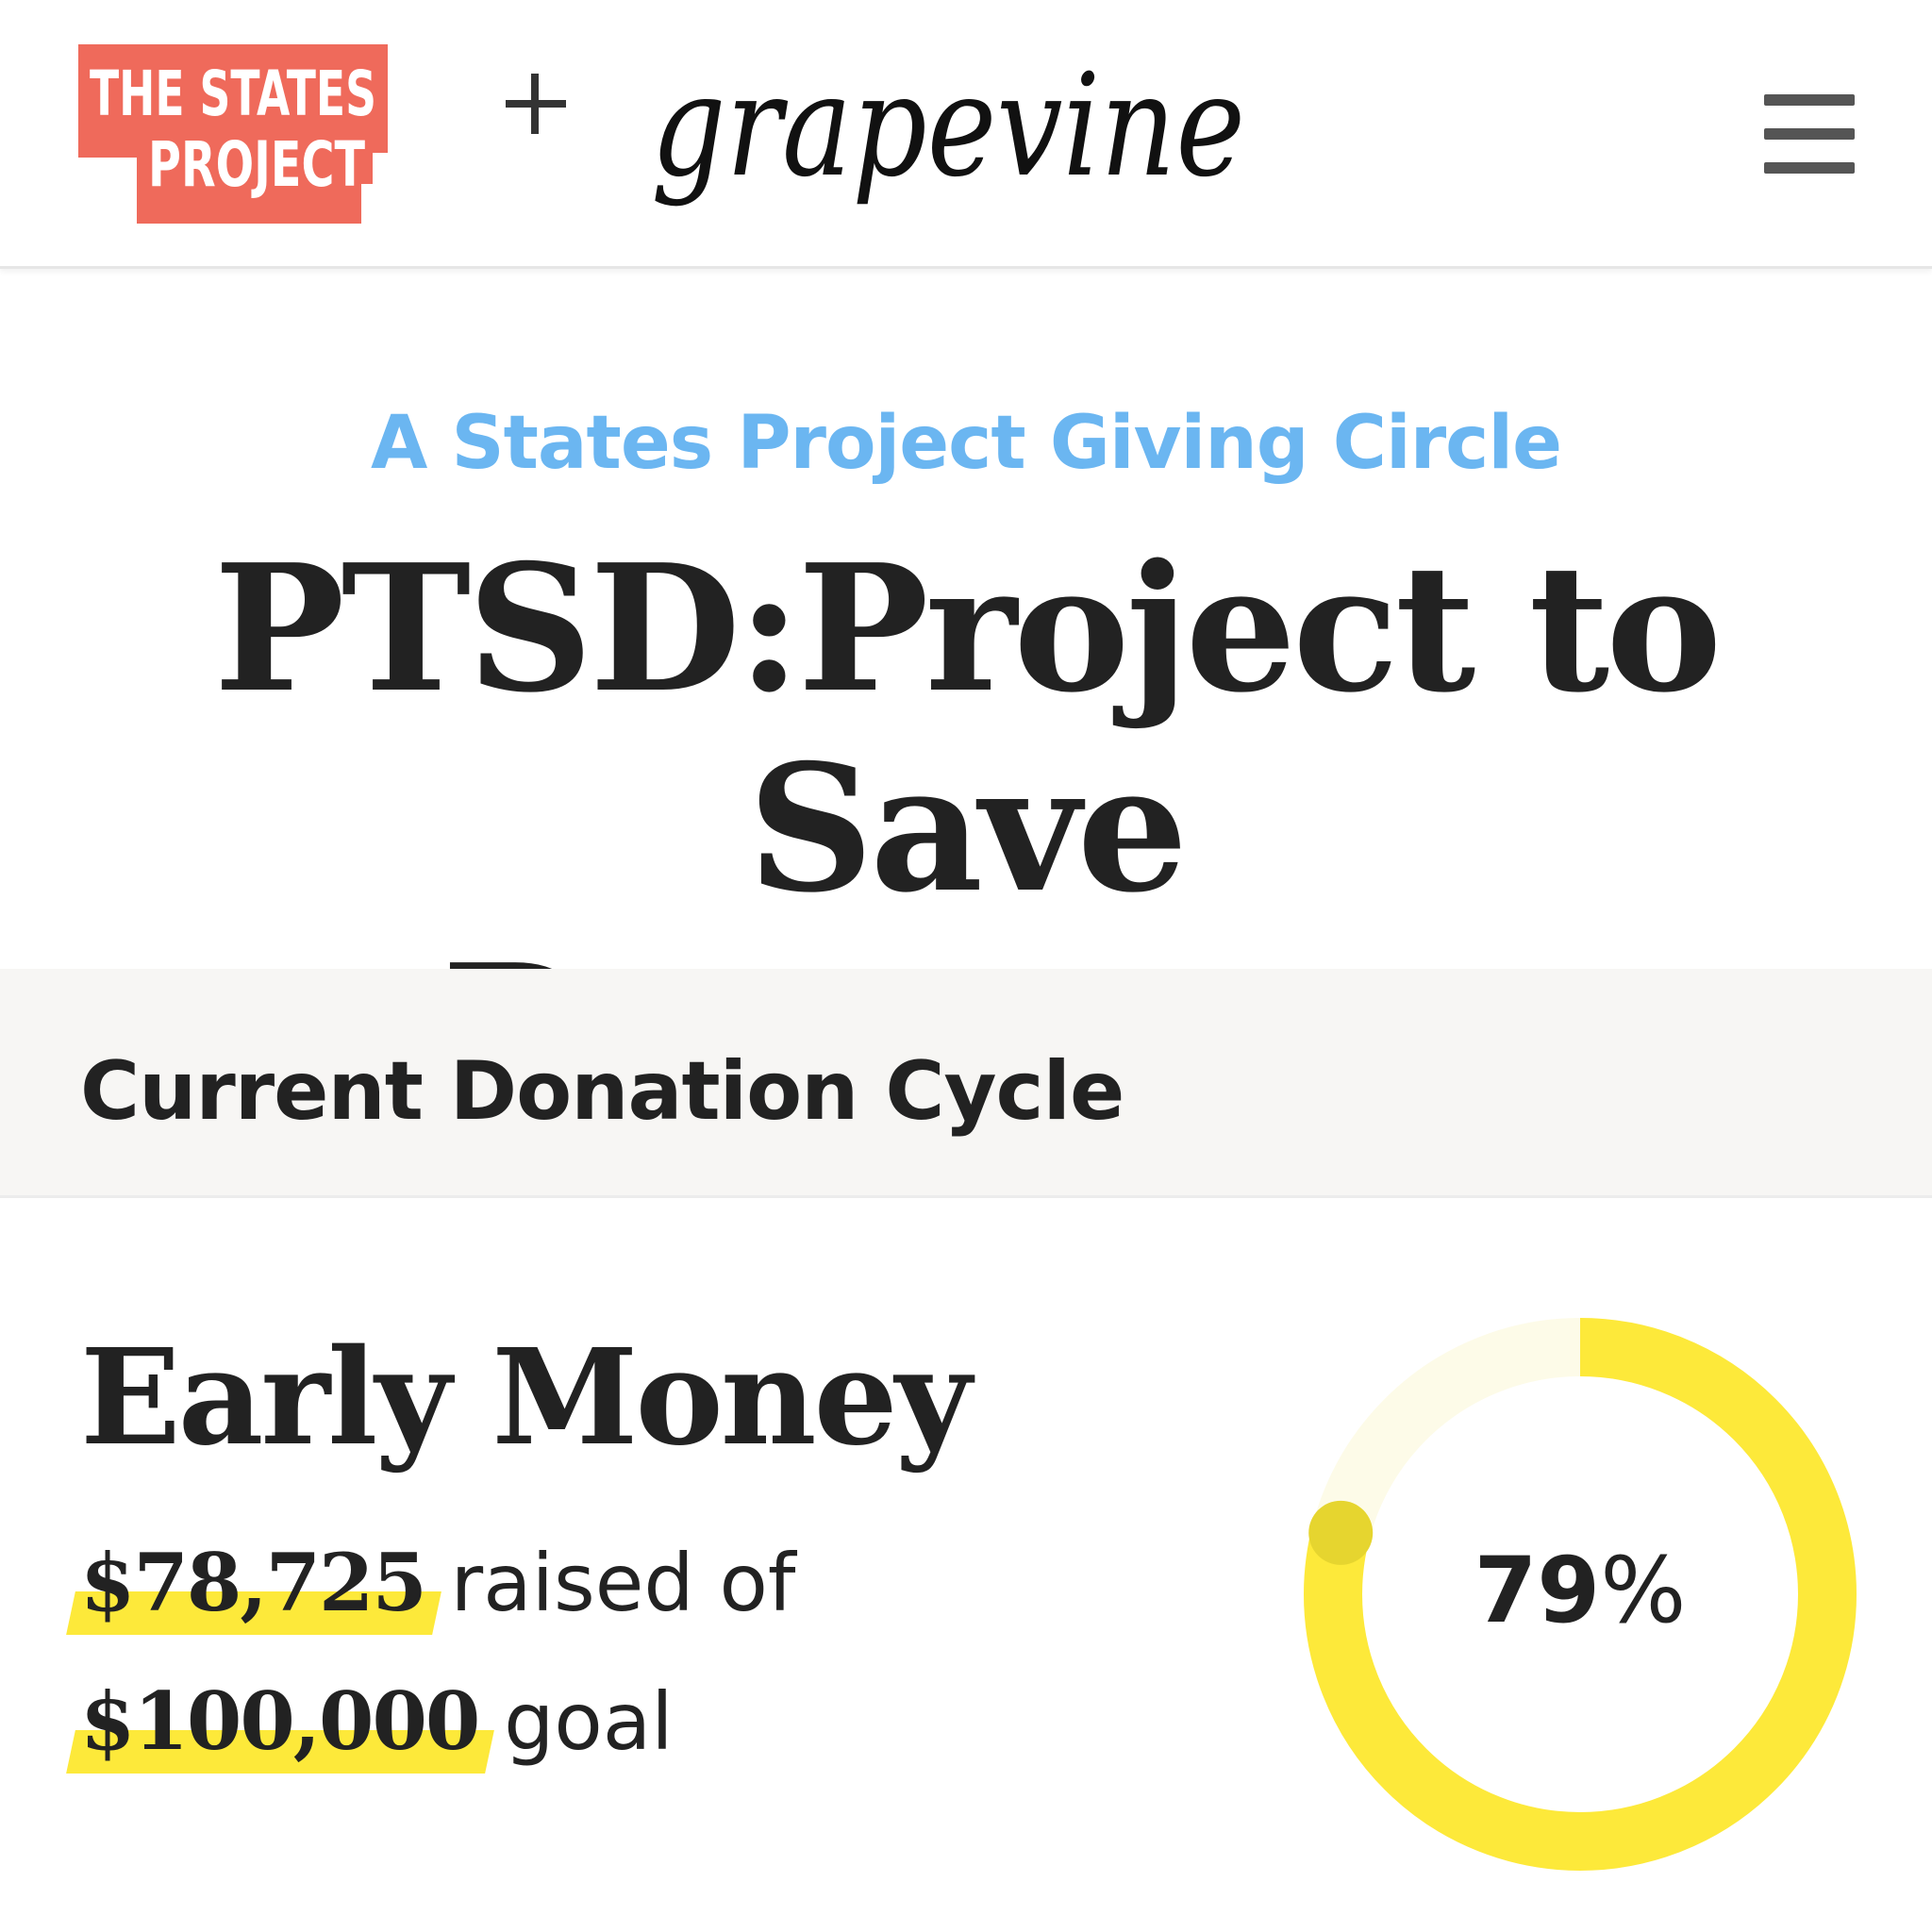 The image size is (1932, 1932). I want to click on raised-suffix: raised of, so click(623, 1583).